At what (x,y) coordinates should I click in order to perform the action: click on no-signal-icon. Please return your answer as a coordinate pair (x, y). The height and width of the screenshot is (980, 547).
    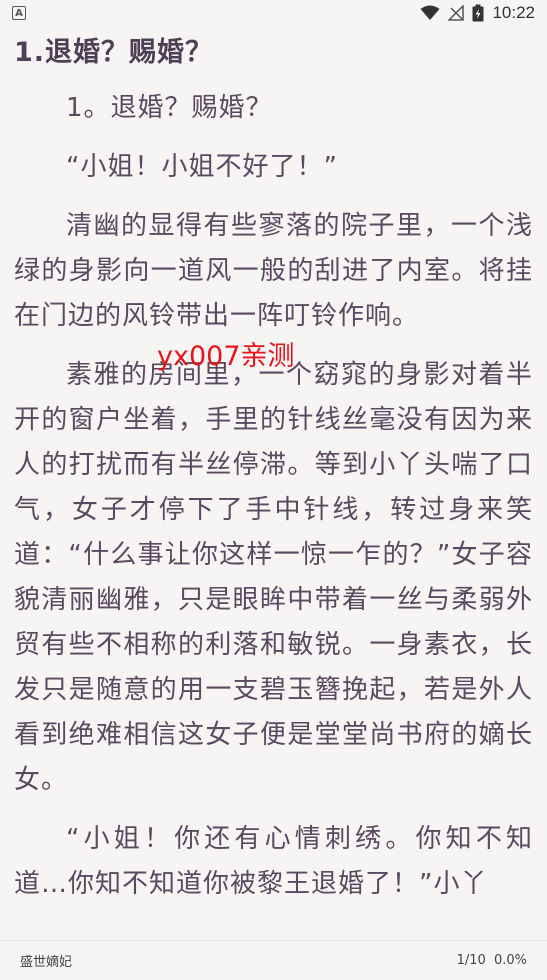
    Looking at the image, I should click on (456, 13).